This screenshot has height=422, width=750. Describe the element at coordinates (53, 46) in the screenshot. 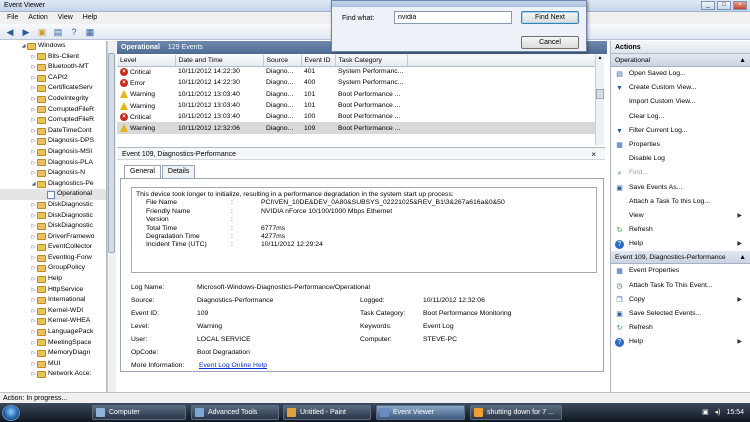

I see `tree-item: ◢ Windows` at that location.